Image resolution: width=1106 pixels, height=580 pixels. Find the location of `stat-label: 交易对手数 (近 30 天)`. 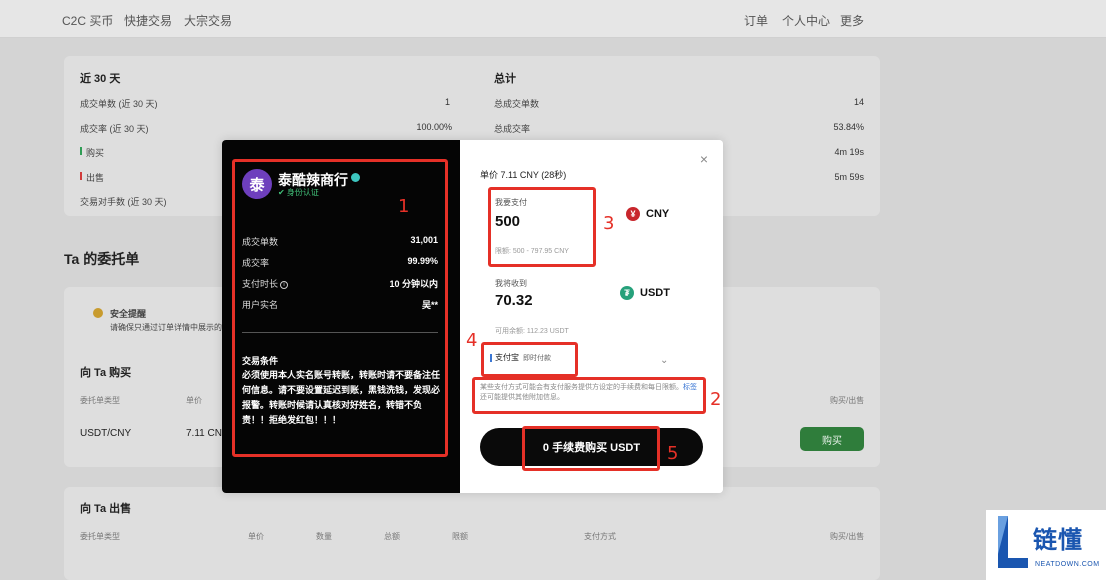

stat-label: 交易对手数 (近 30 天) is located at coordinates (123, 202).